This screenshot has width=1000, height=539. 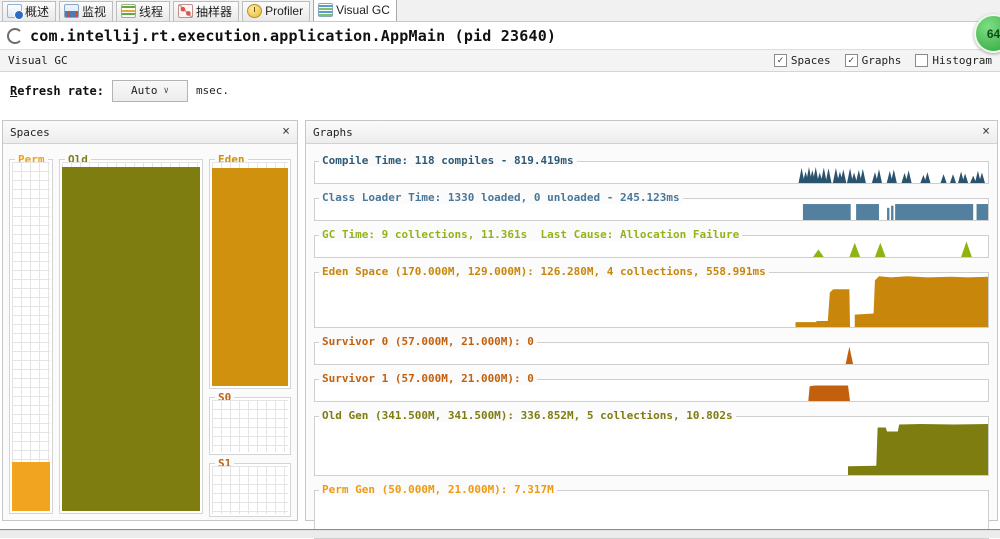 I want to click on tab-label-threads: 线程, so click(x=151, y=11).